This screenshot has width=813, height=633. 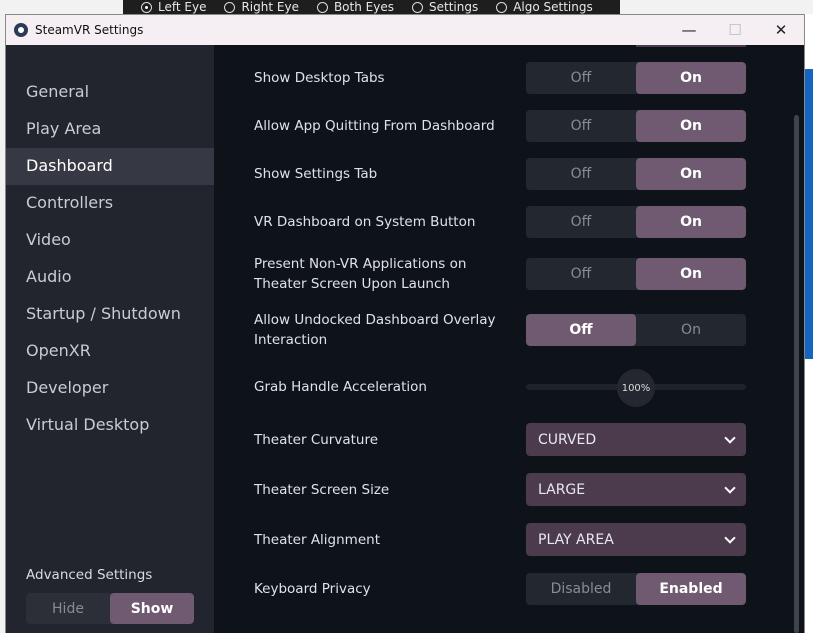 What do you see at coordinates (21, 30) in the screenshot?
I see `steamvr-logo-icon` at bounding box center [21, 30].